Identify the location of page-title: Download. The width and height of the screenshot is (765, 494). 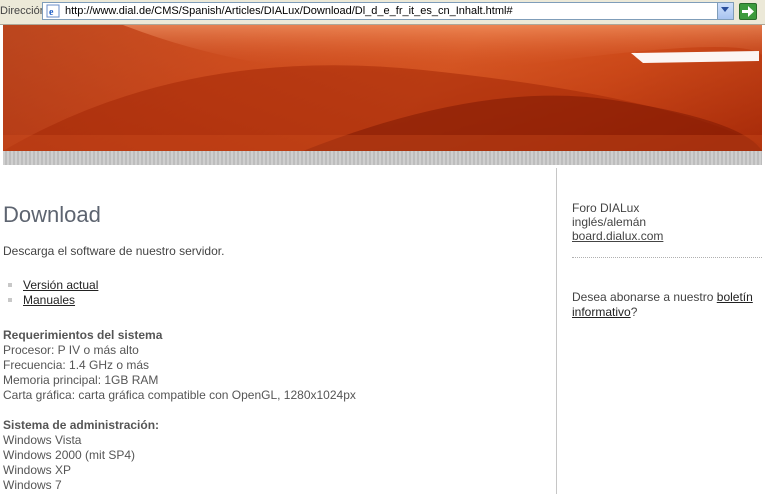
(52, 214).